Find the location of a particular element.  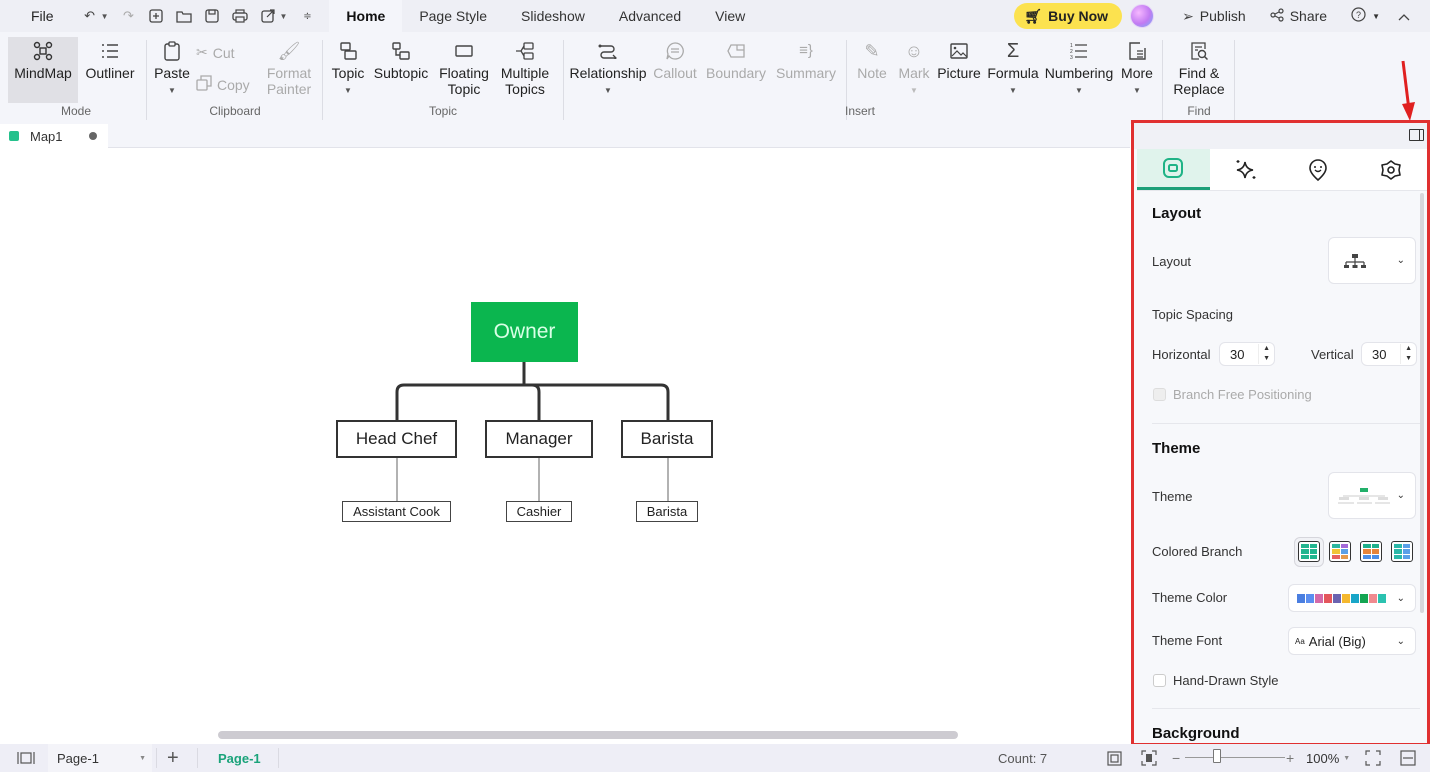

root-topic: Owner is located at coordinates (524, 332).